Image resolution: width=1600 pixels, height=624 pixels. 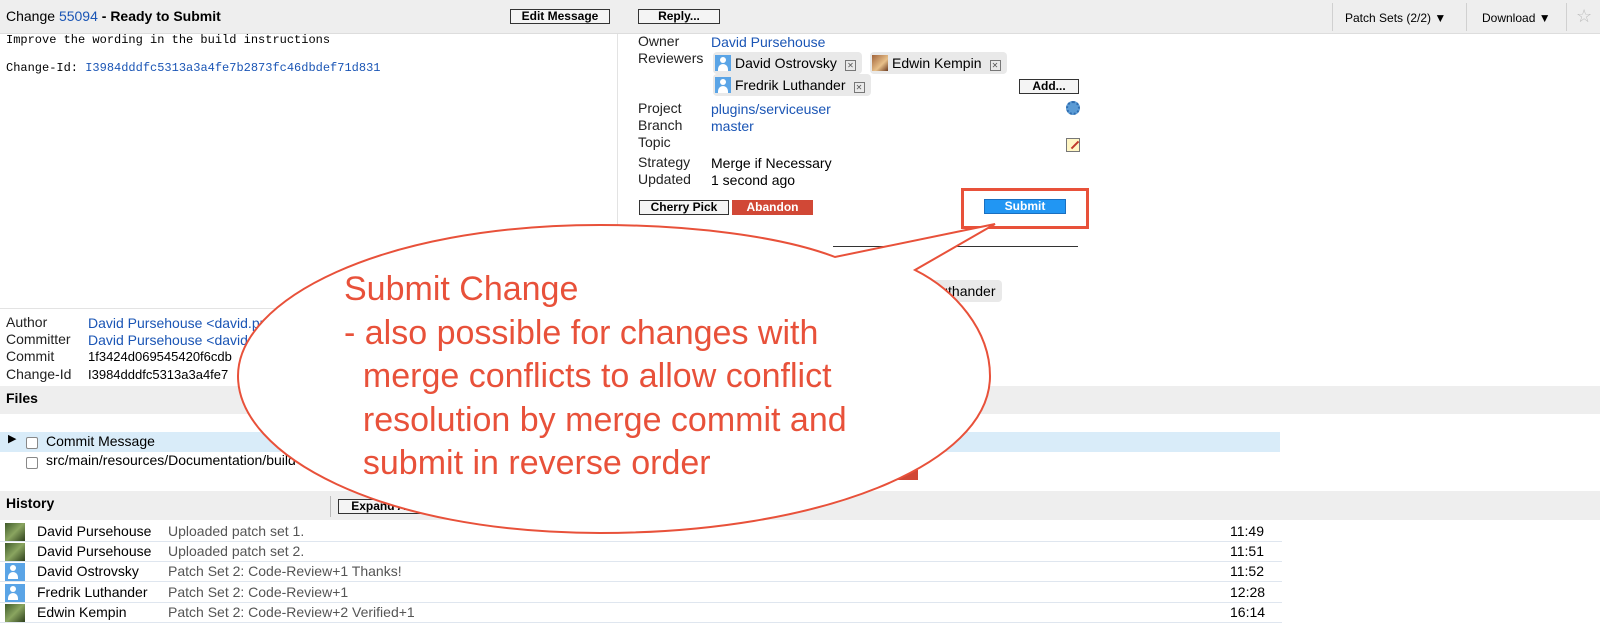 I want to click on expand-arrow-icon: ▶, so click(x=12, y=438).